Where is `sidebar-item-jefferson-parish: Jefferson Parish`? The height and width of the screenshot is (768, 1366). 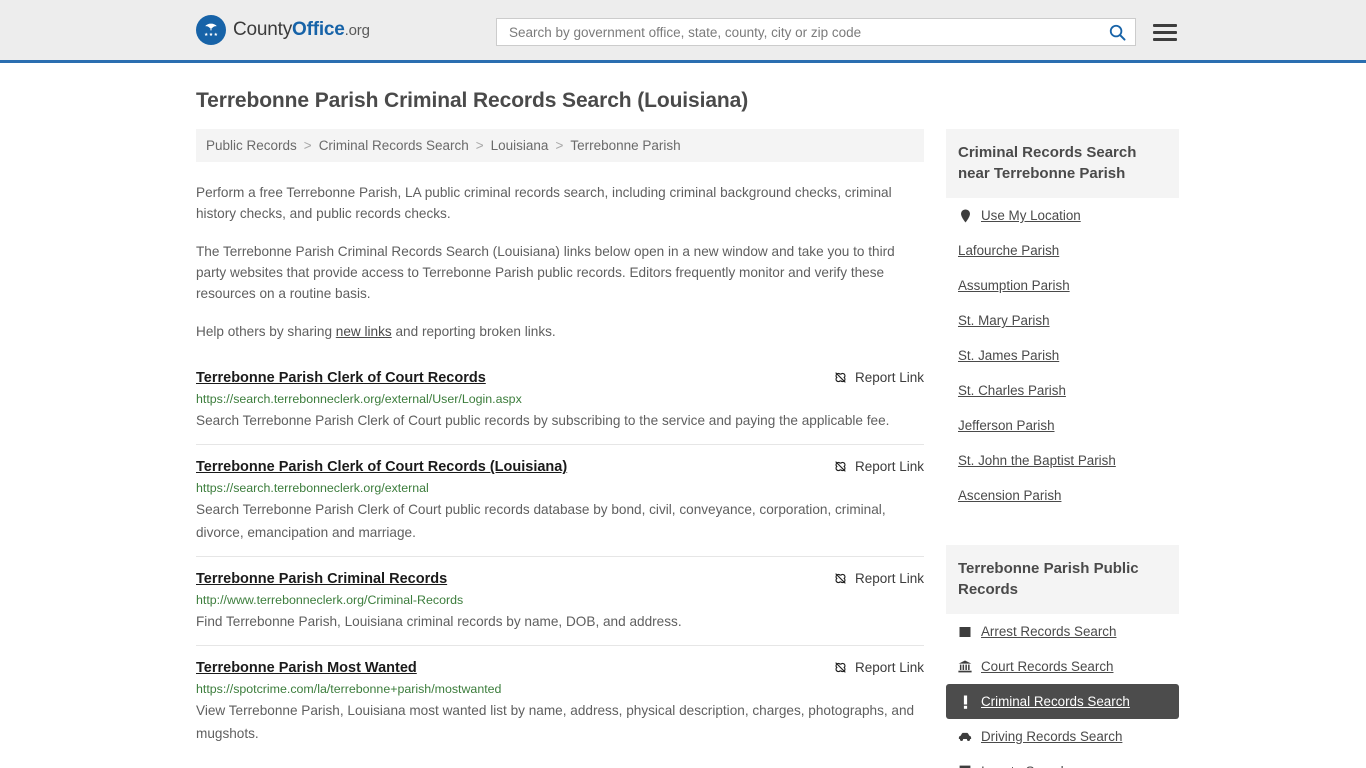
sidebar-item-jefferson-parish: Jefferson Parish is located at coordinates (1062, 425).